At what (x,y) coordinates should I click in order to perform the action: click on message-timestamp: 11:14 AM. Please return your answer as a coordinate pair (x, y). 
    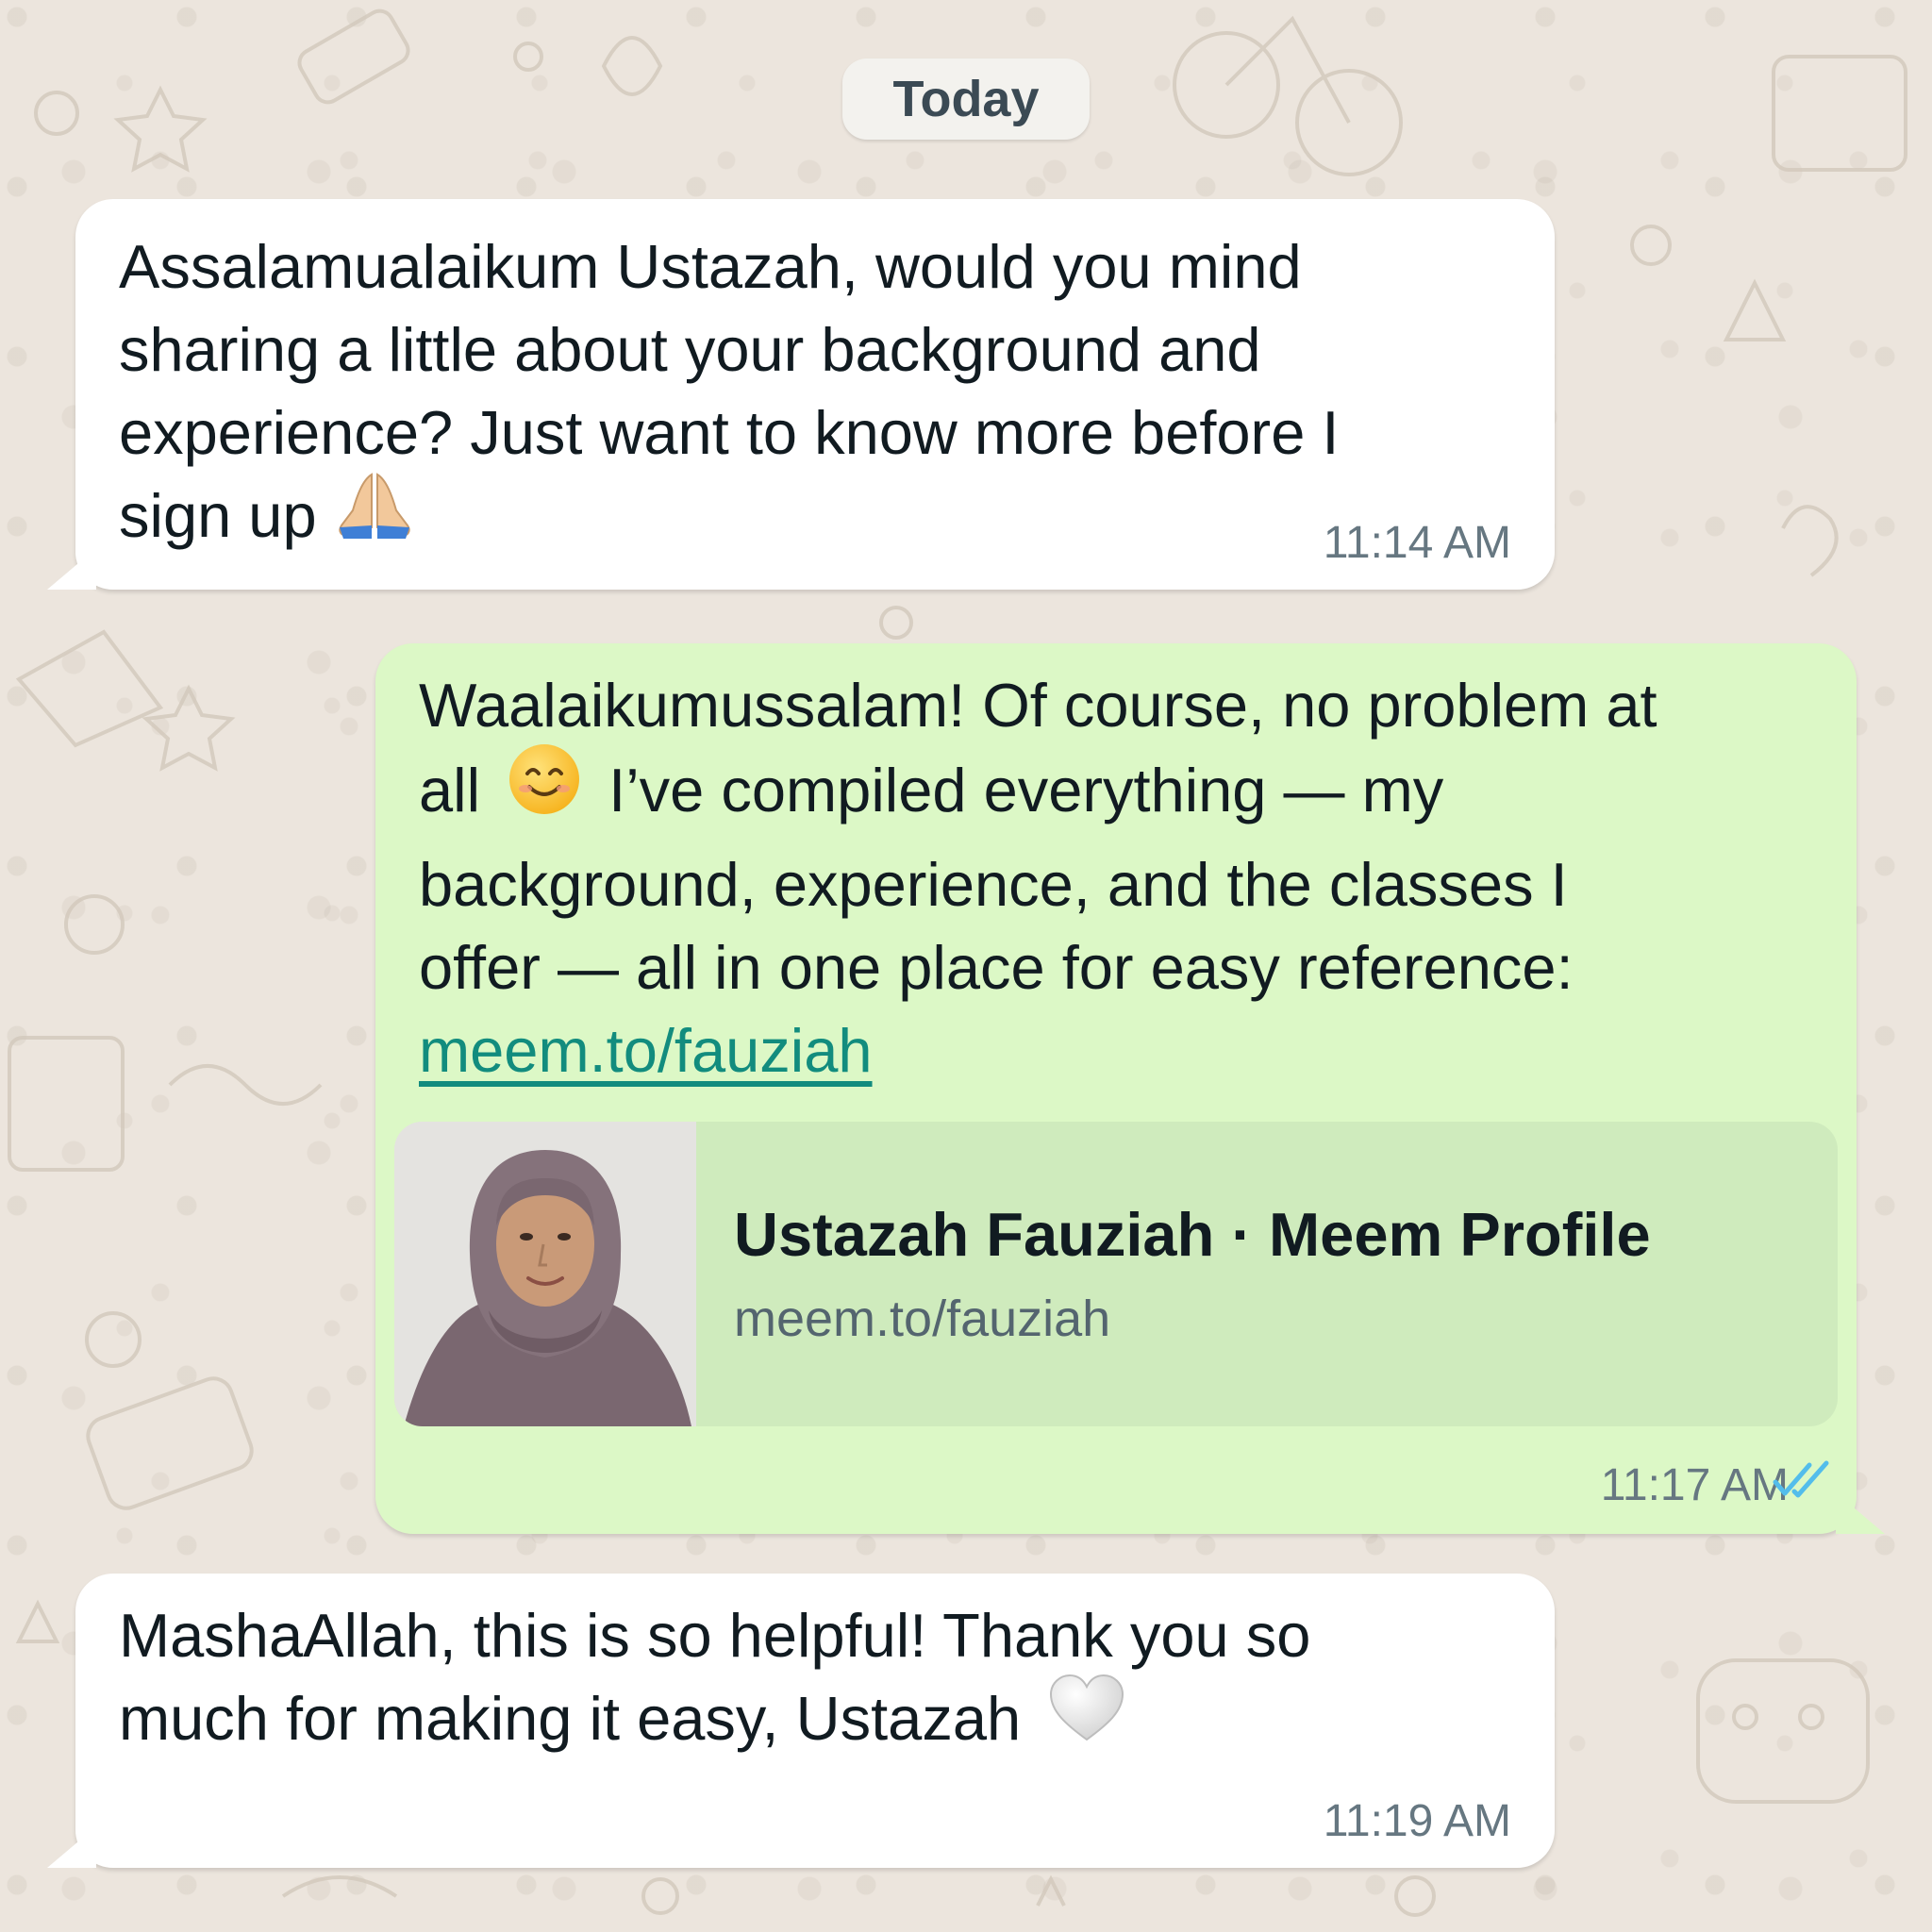
    Looking at the image, I should click on (1417, 543).